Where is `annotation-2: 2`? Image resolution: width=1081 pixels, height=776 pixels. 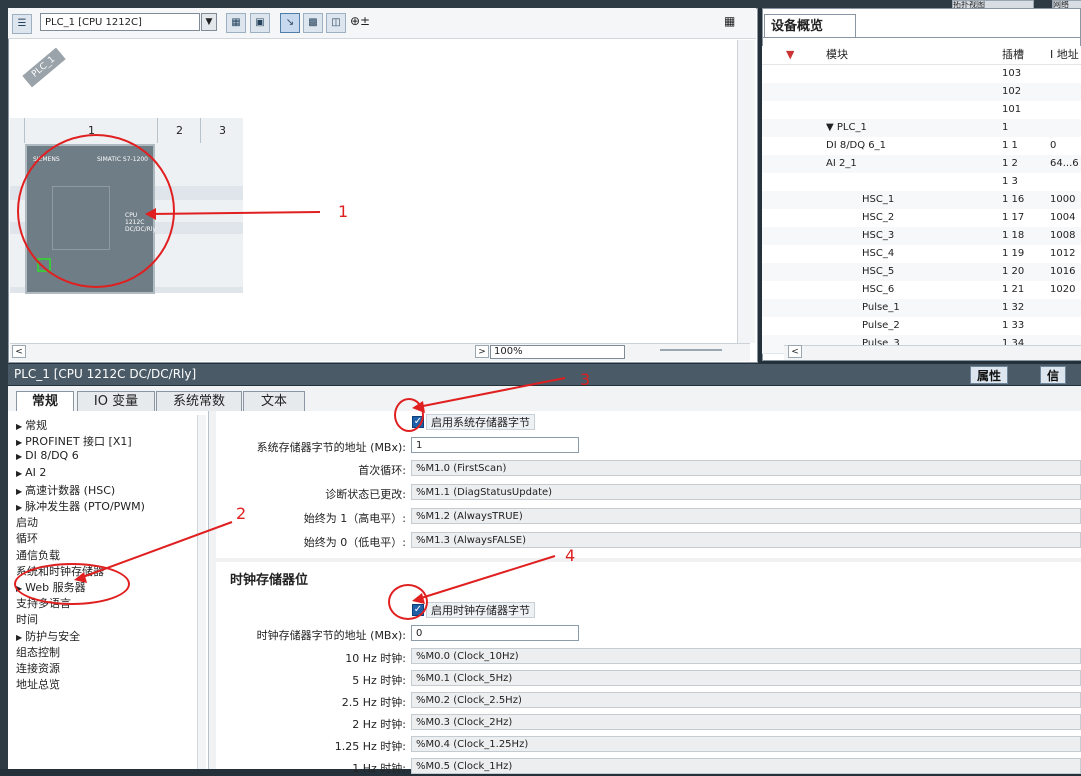
annotation-2: 2 is located at coordinates (241, 513).